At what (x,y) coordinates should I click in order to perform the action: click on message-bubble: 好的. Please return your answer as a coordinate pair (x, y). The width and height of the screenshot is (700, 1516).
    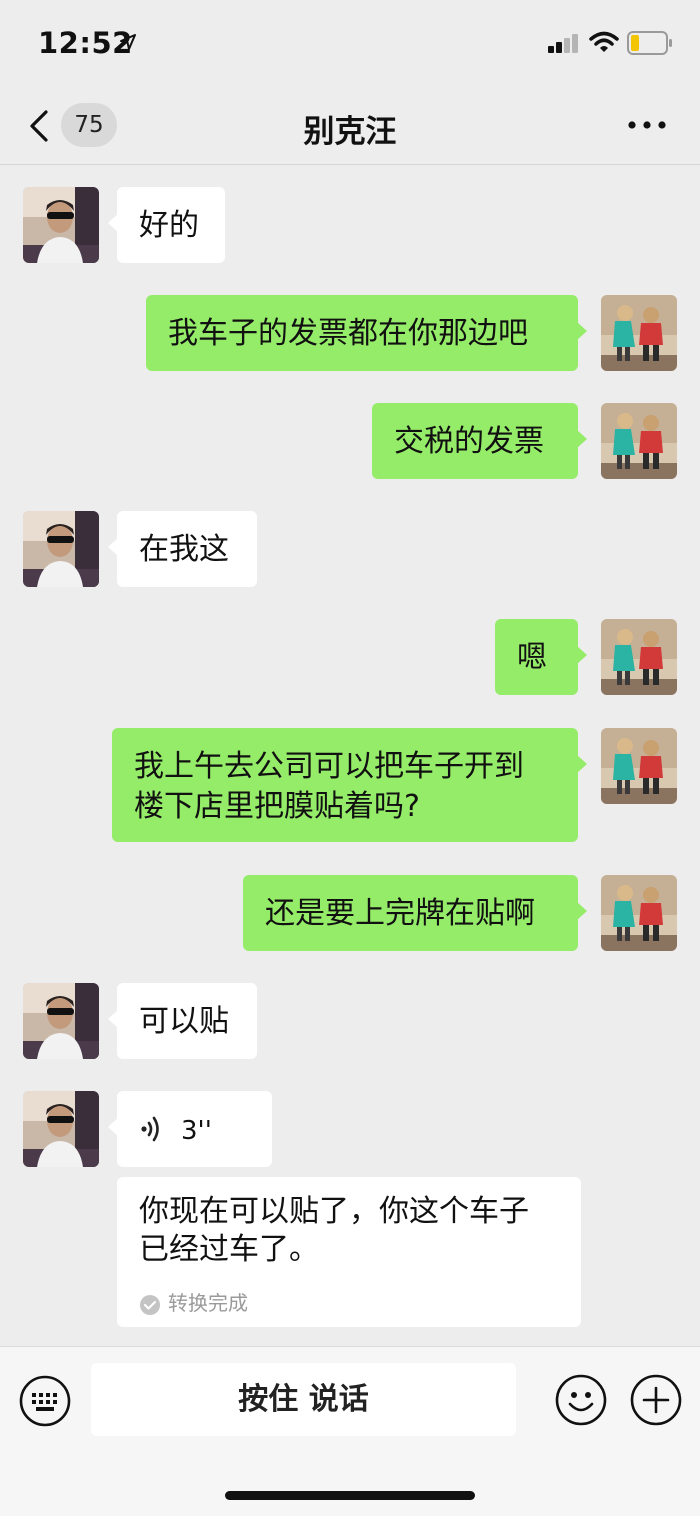
    Looking at the image, I should click on (166, 225).